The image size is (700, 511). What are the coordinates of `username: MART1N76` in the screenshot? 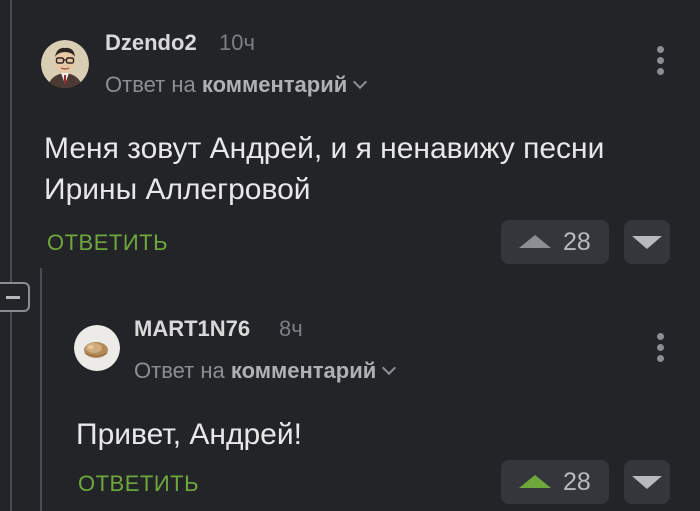 It's located at (192, 329).